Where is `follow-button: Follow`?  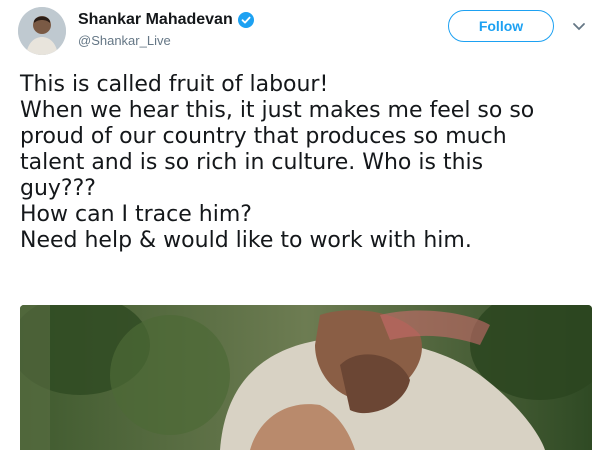 follow-button: Follow is located at coordinates (501, 26).